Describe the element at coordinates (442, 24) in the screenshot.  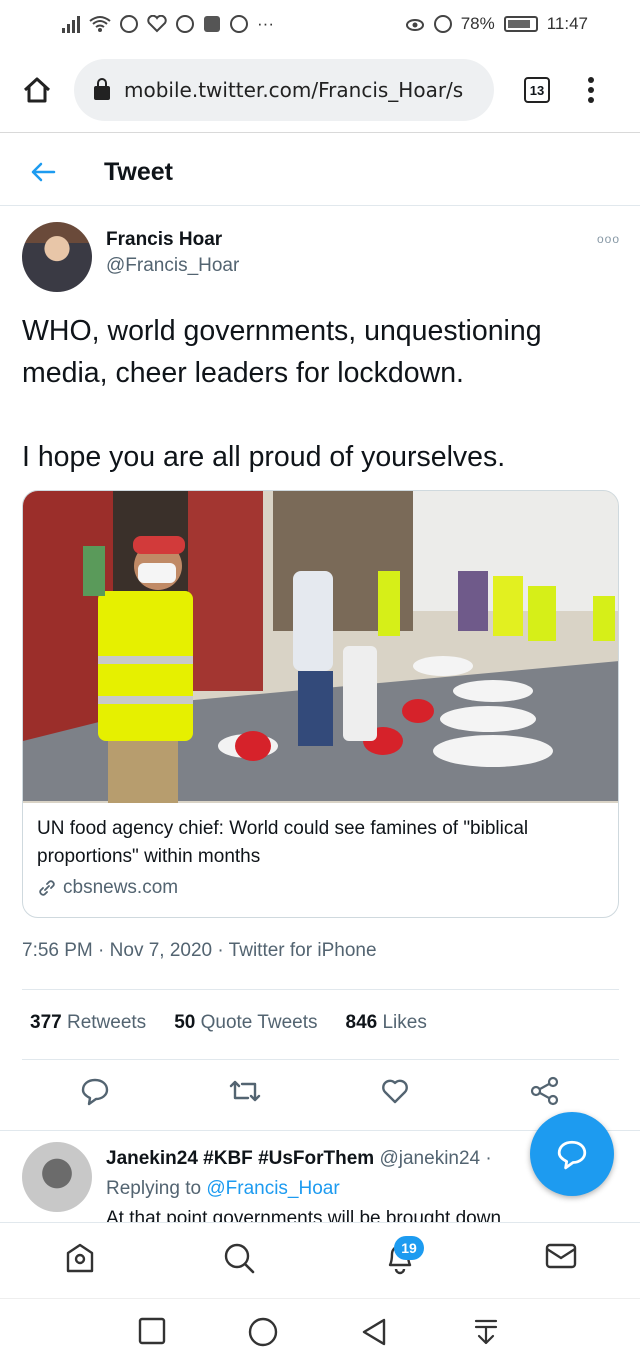
I see `clock-icon` at that location.